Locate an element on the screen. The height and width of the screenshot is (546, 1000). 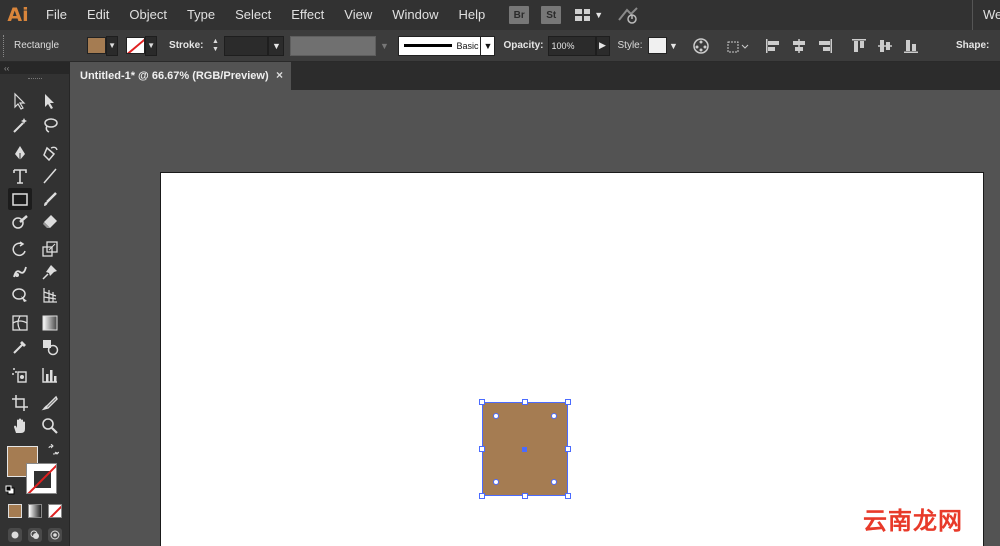
paintbrush-tool is located at coordinates (50, 199).